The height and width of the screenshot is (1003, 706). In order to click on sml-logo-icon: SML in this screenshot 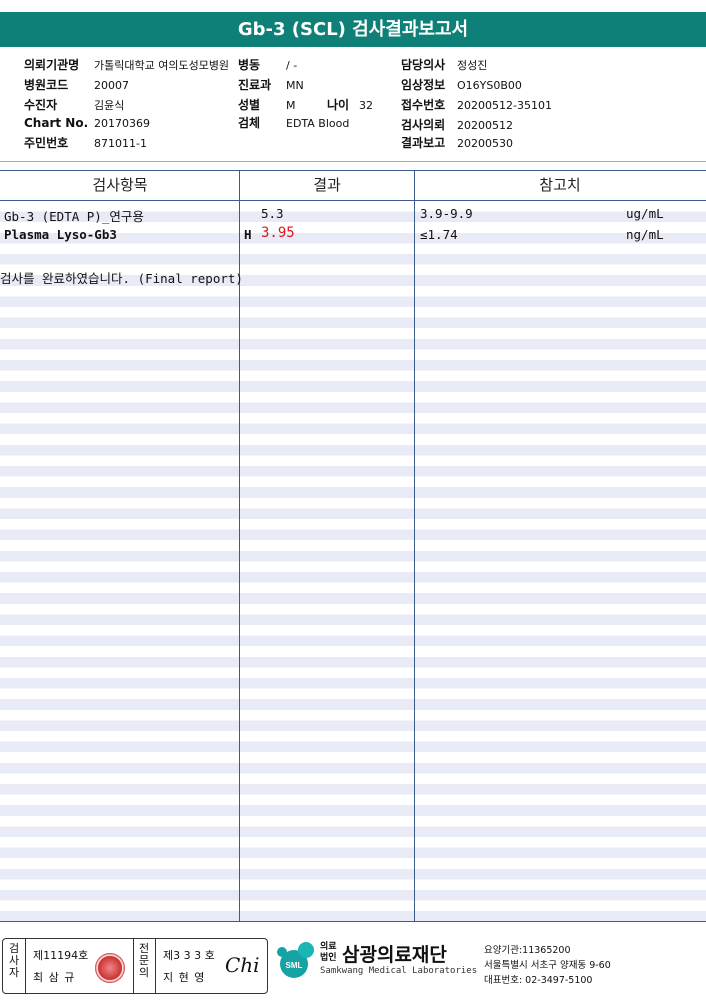, I will do `click(295, 962)`.